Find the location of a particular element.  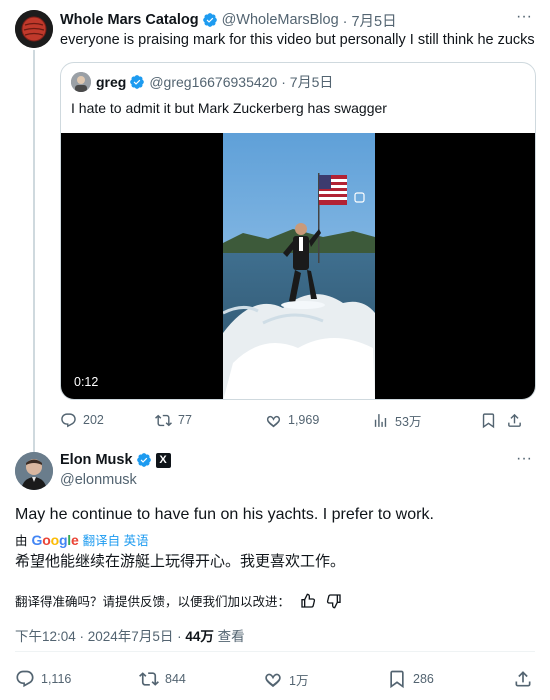

thread-line is located at coordinates (34, 251).